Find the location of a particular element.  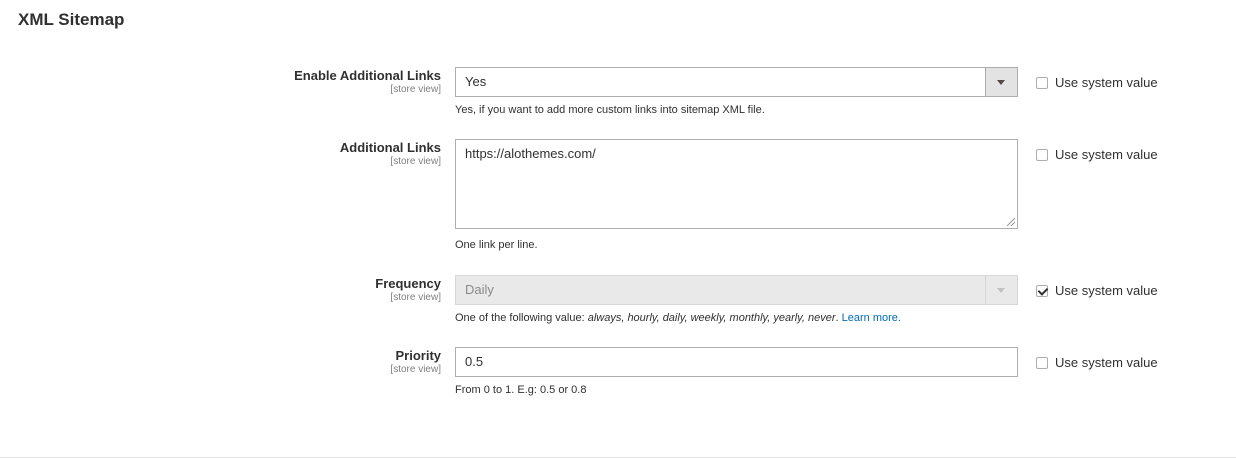

use-system-value-priority: Use system value is located at coordinates (1097, 362).